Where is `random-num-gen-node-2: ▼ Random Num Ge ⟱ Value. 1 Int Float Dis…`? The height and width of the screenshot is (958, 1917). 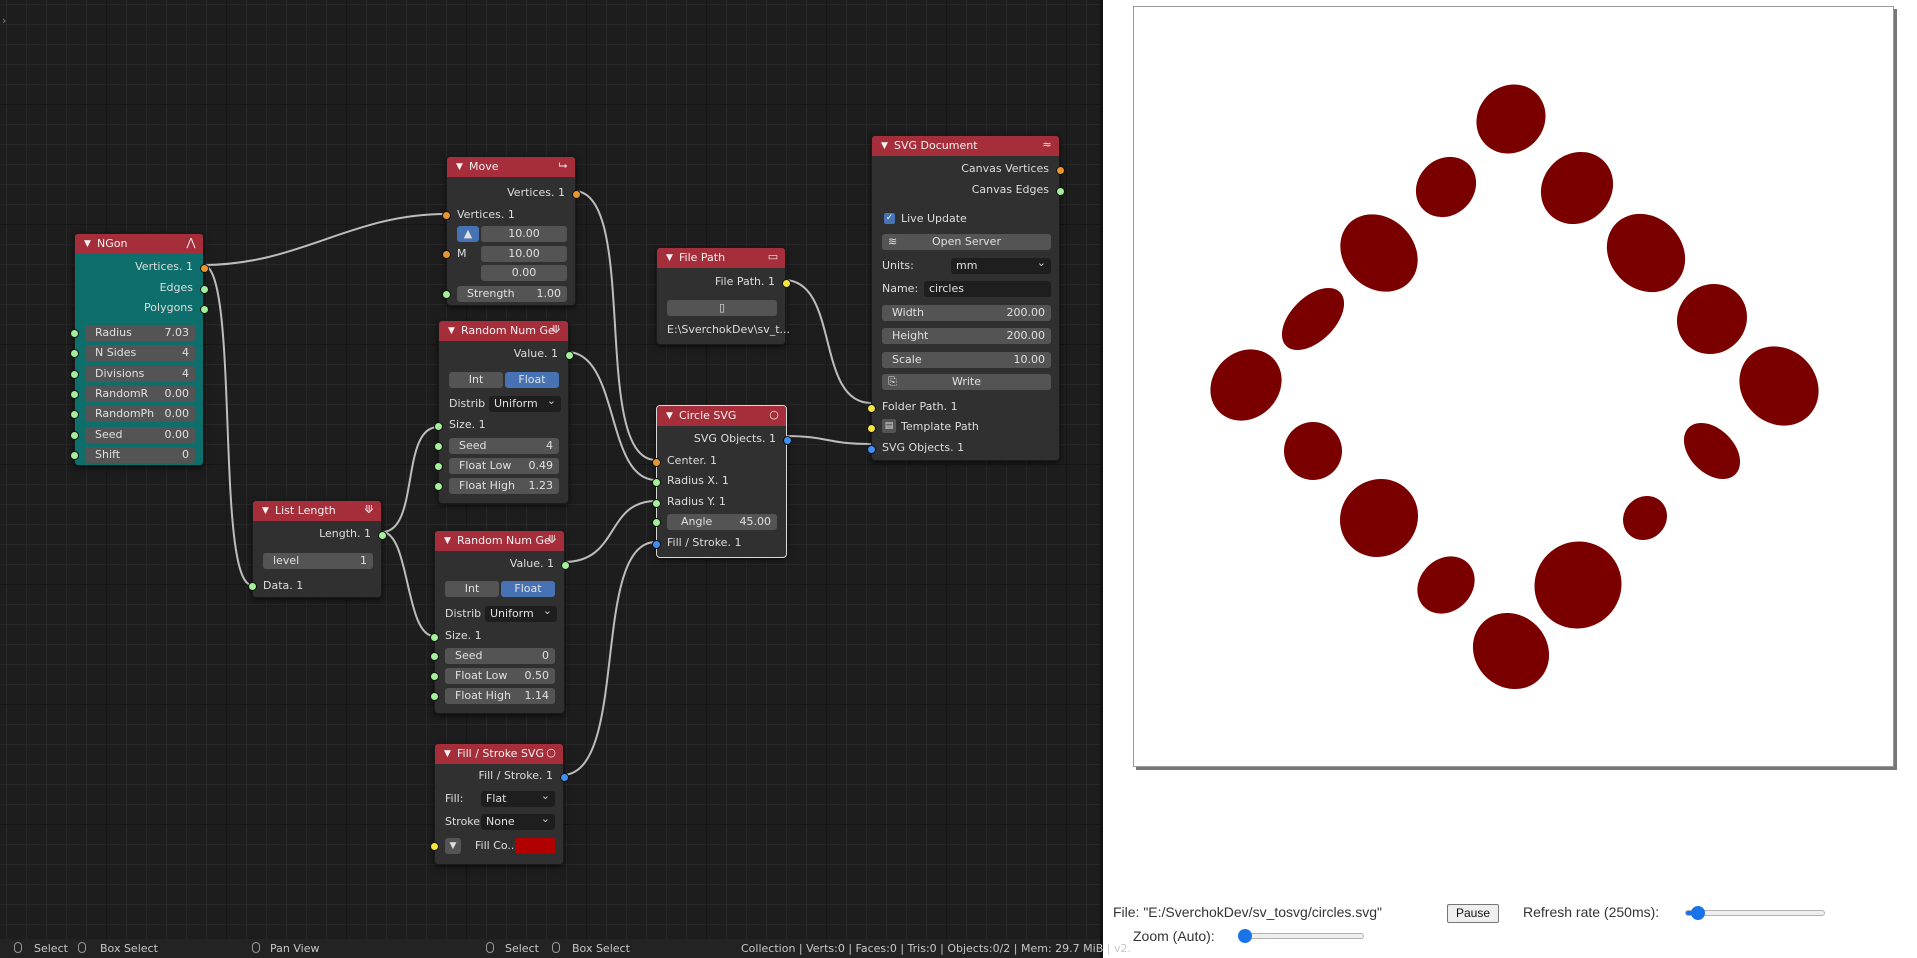 random-num-gen-node-2: ▼ Random Num Ge ⟱ Value. 1 Int Float Dis… is located at coordinates (500, 622).